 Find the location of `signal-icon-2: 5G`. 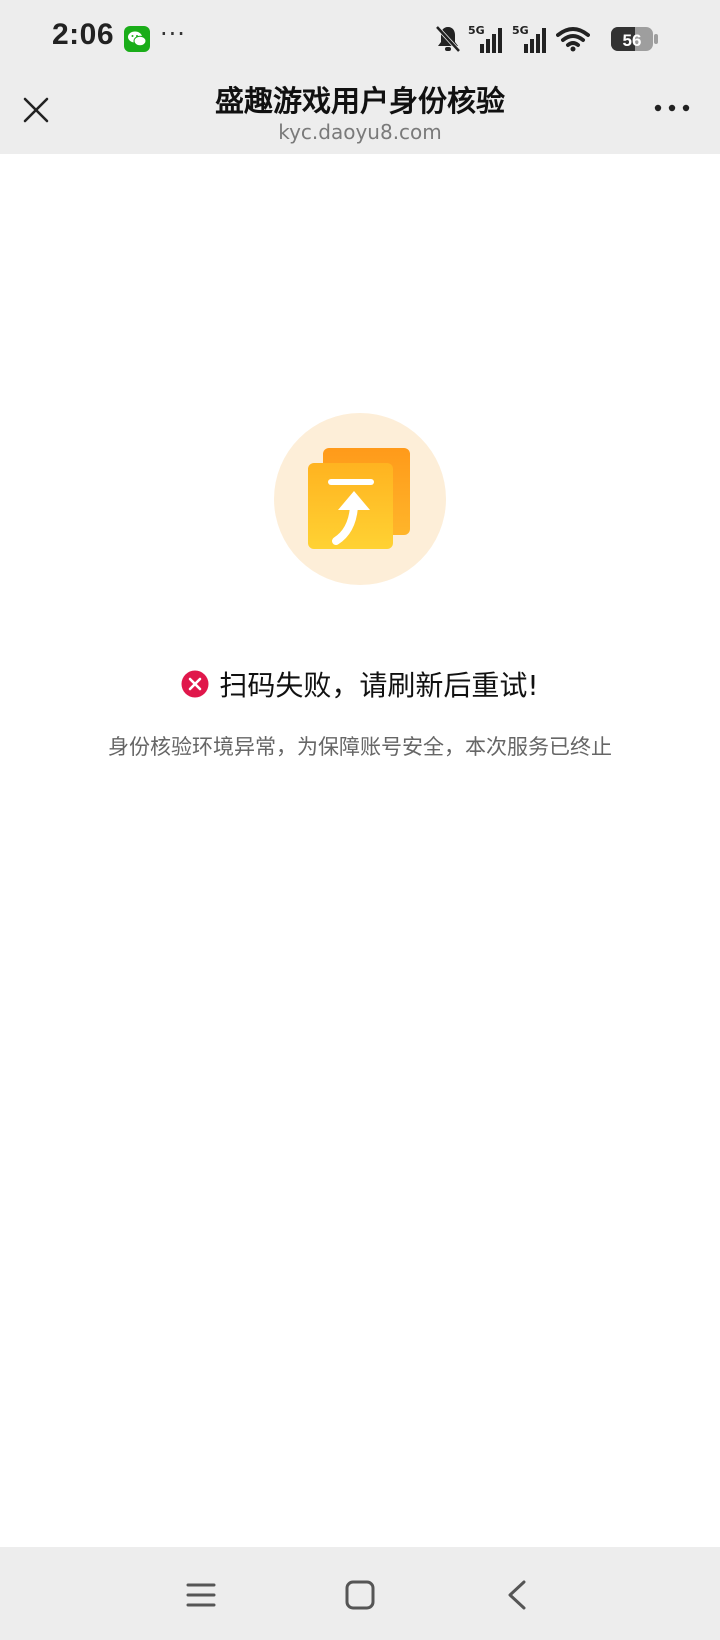

signal-icon-2: 5G is located at coordinates (529, 38).